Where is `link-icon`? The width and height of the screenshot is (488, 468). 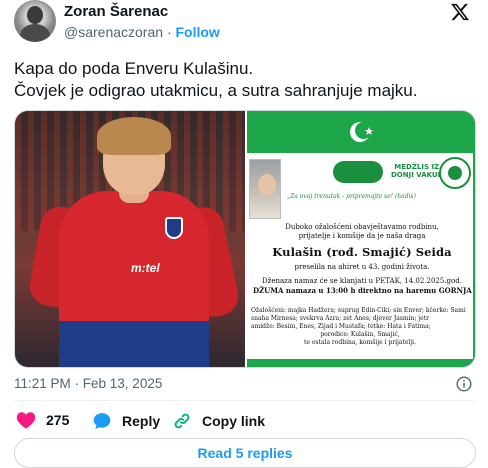
link-icon is located at coordinates (182, 421).